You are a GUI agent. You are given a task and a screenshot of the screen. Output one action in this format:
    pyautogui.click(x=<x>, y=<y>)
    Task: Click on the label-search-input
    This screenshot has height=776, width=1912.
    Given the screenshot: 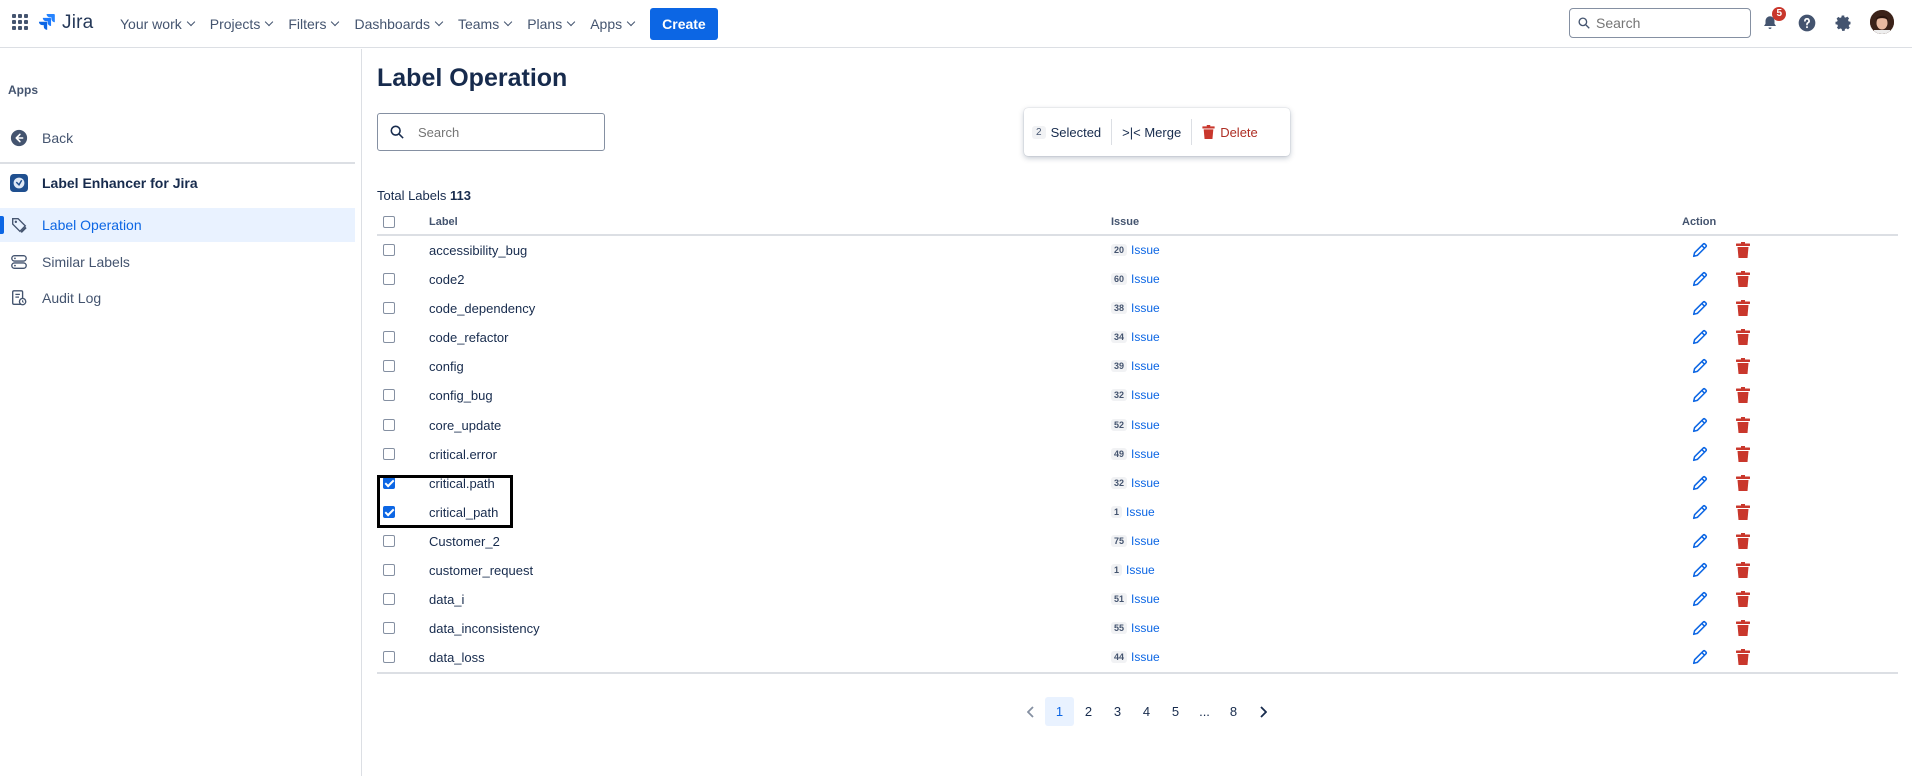 What is the action you would take?
    pyautogui.click(x=508, y=132)
    